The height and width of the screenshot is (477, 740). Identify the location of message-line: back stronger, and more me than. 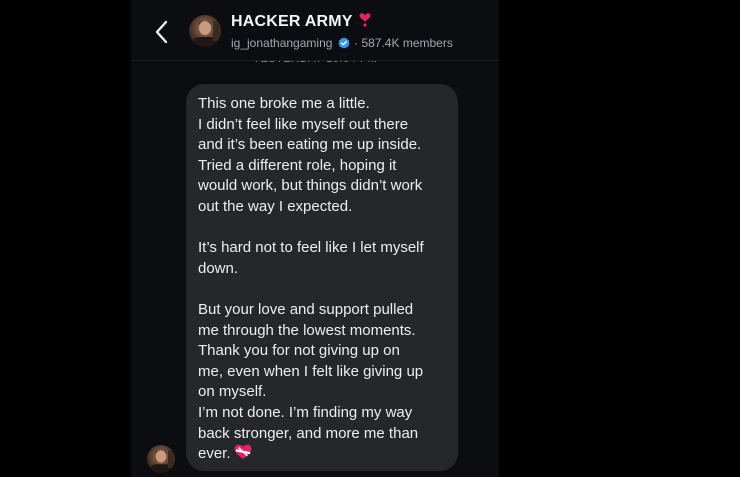
(308, 433).